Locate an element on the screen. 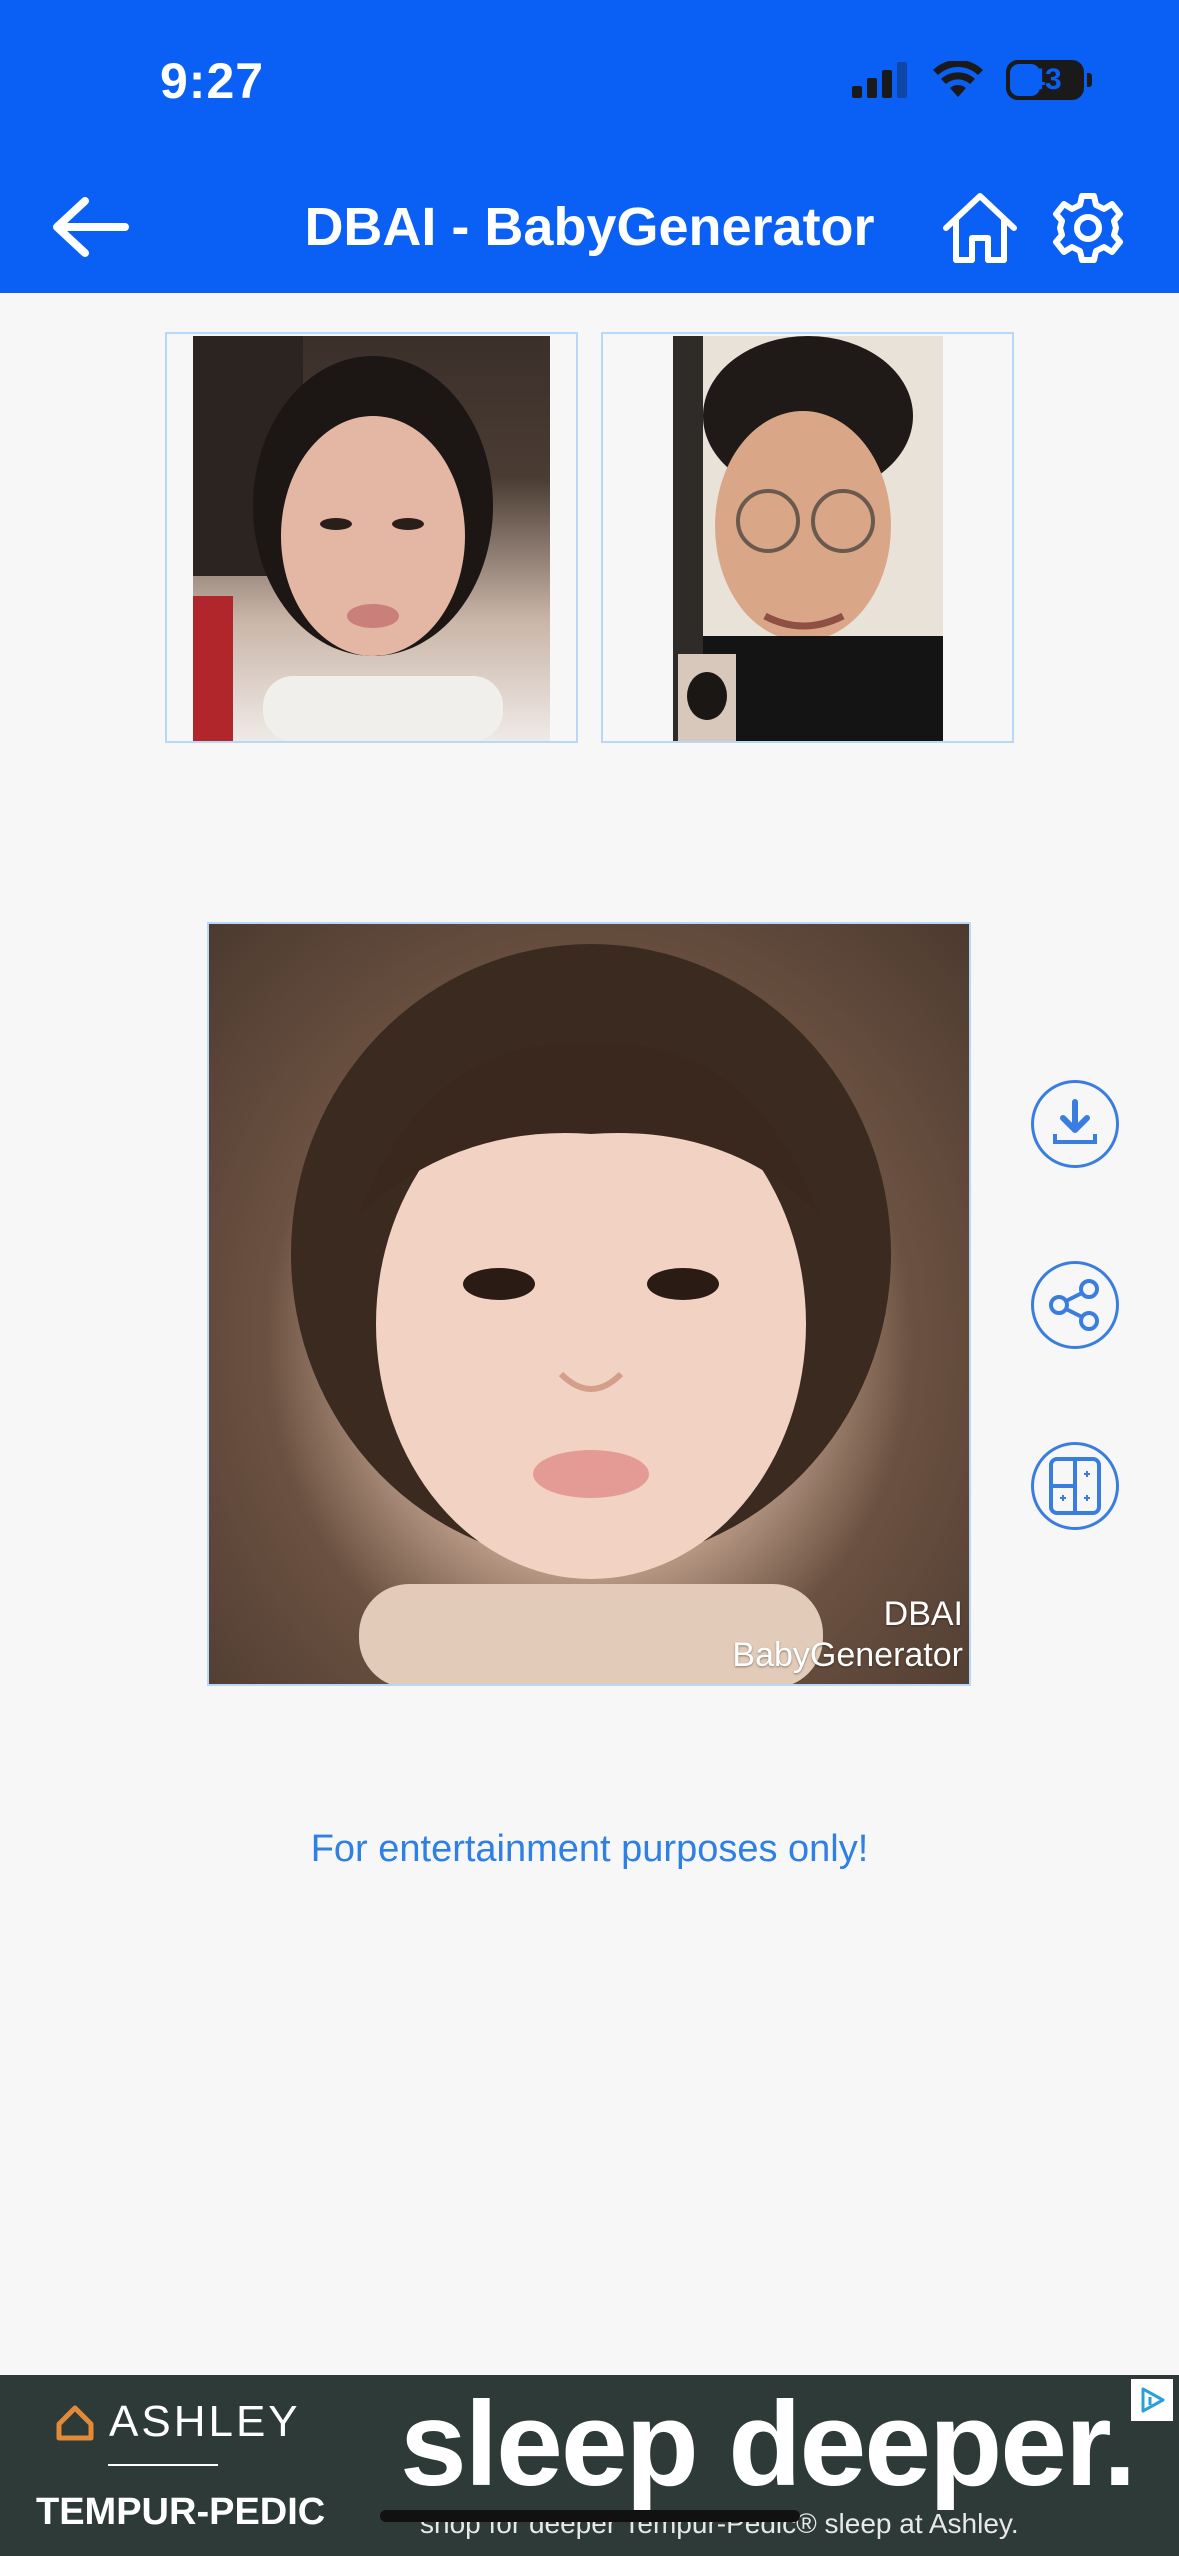 The width and height of the screenshot is (1179, 2556). mother-photo is located at coordinates (371, 538).